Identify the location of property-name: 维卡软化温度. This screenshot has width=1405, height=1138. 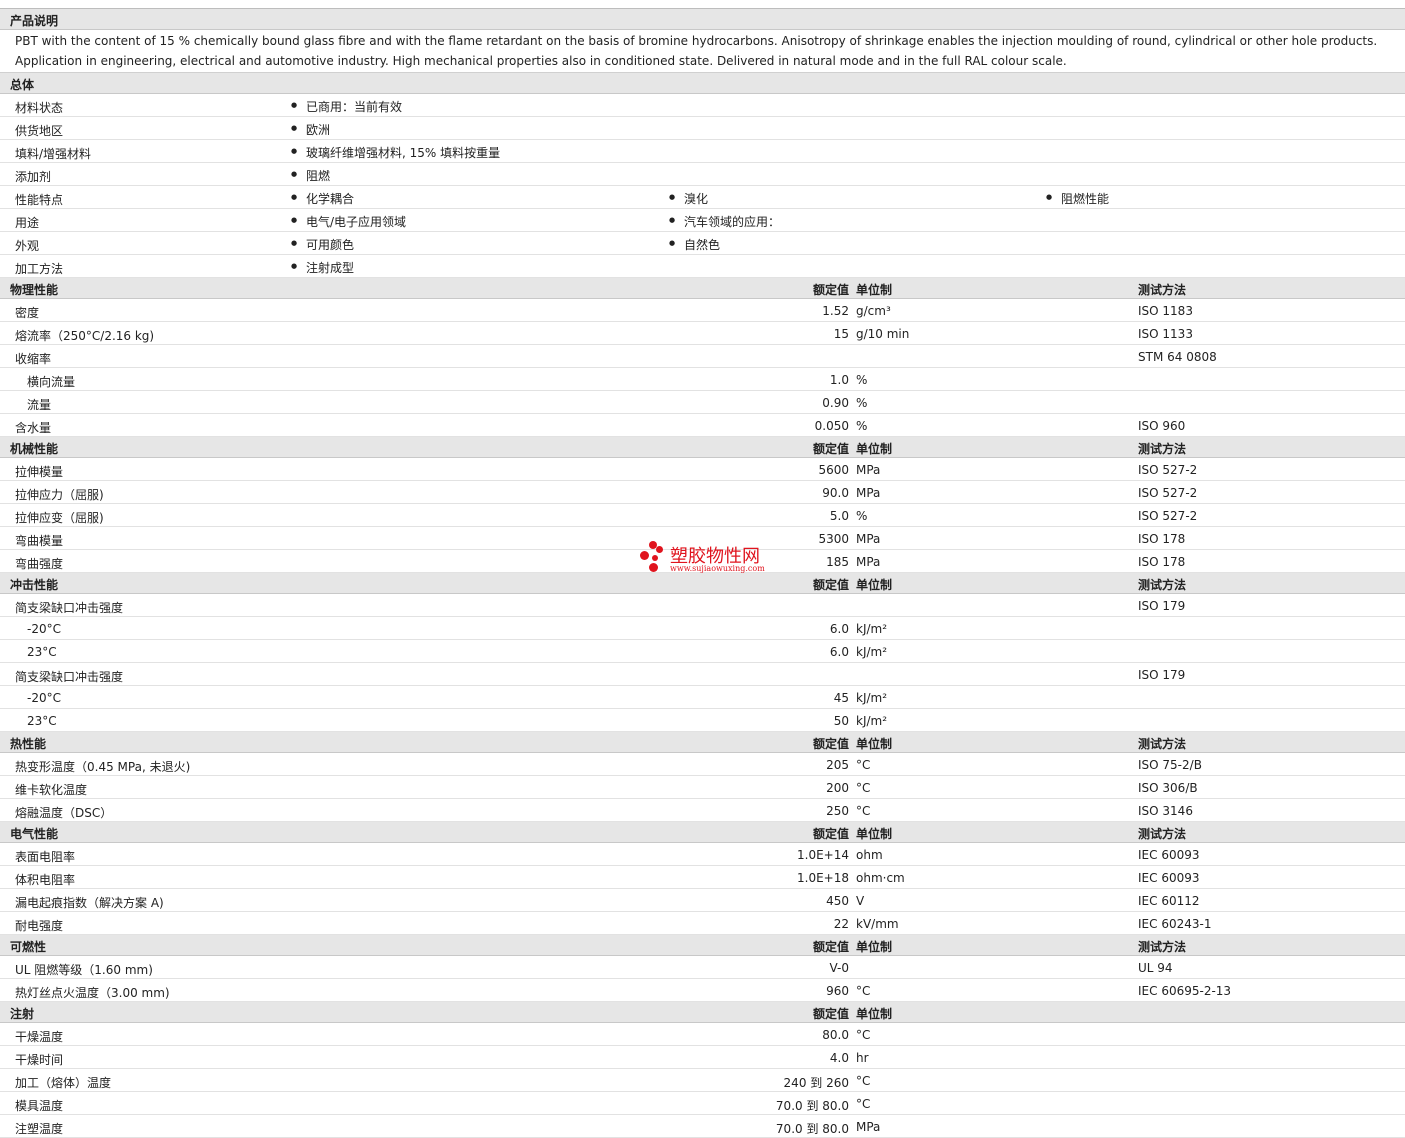
(51, 790).